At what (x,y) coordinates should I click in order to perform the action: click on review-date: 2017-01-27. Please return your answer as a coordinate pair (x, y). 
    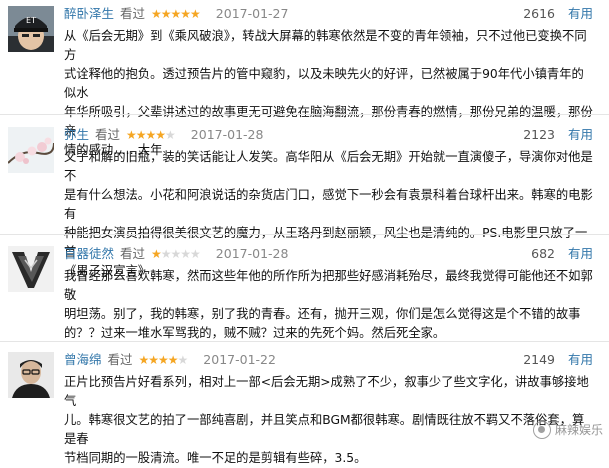
    Looking at the image, I should click on (252, 13).